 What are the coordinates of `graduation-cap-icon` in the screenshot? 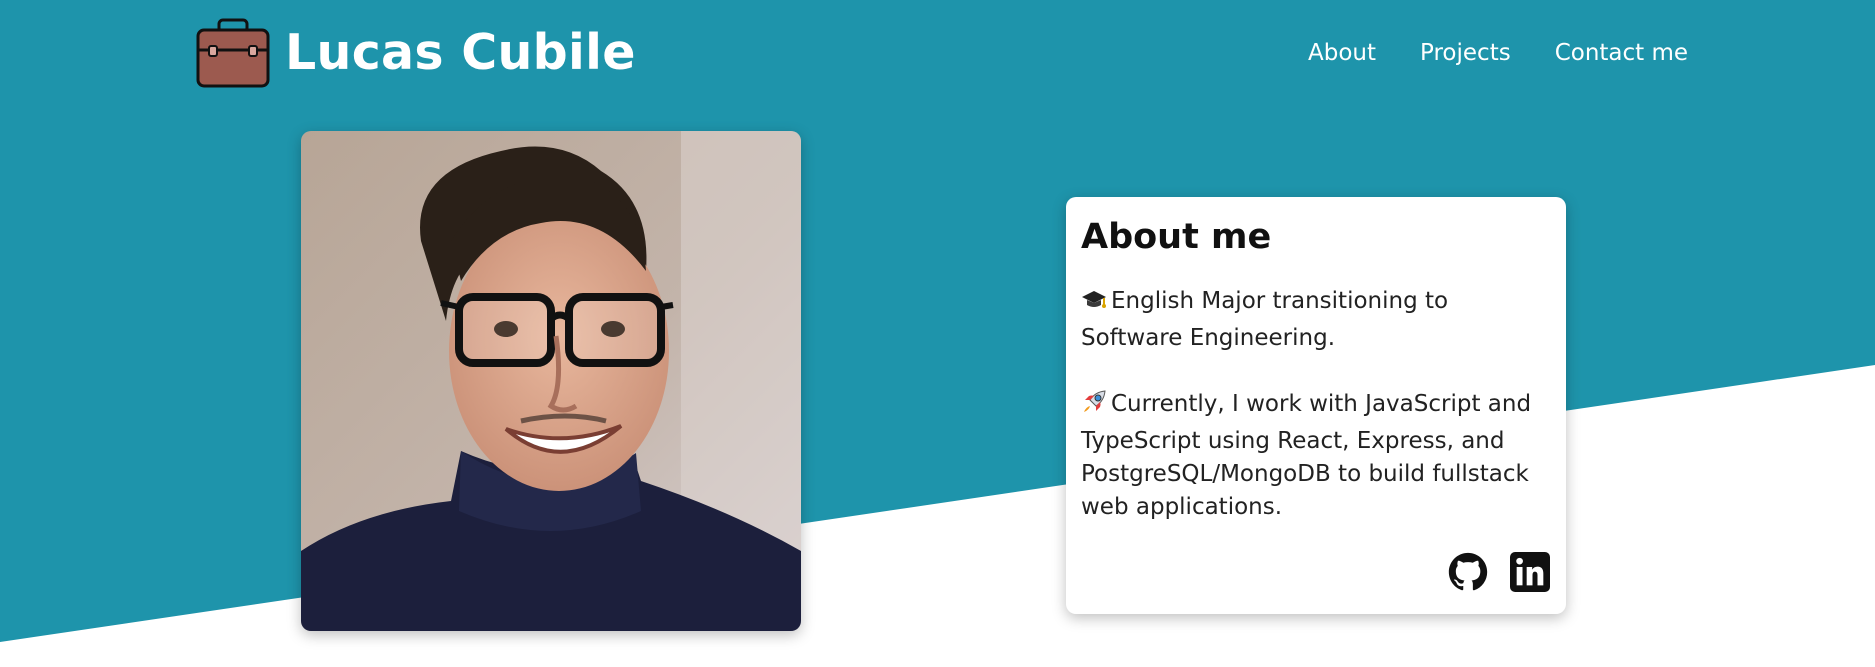 It's located at (1094, 305).